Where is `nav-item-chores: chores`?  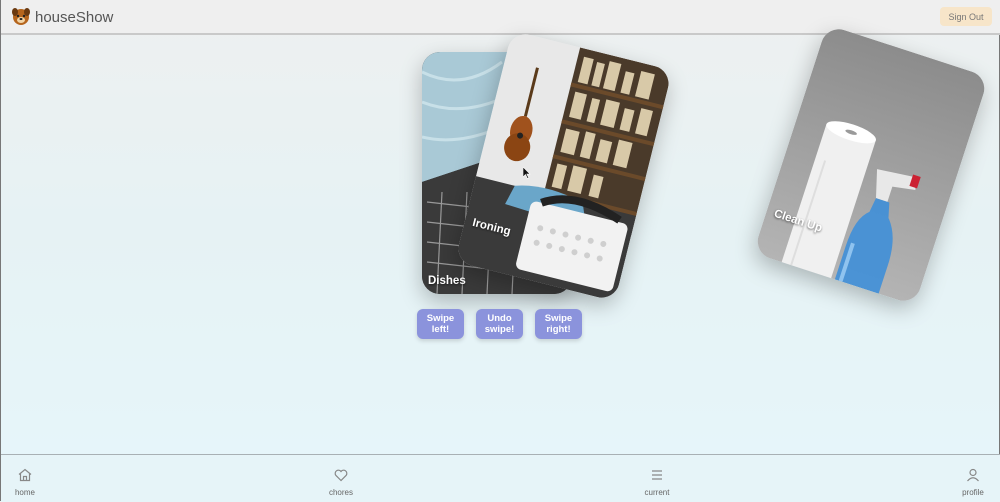
nav-item-chores: chores is located at coordinates (341, 478).